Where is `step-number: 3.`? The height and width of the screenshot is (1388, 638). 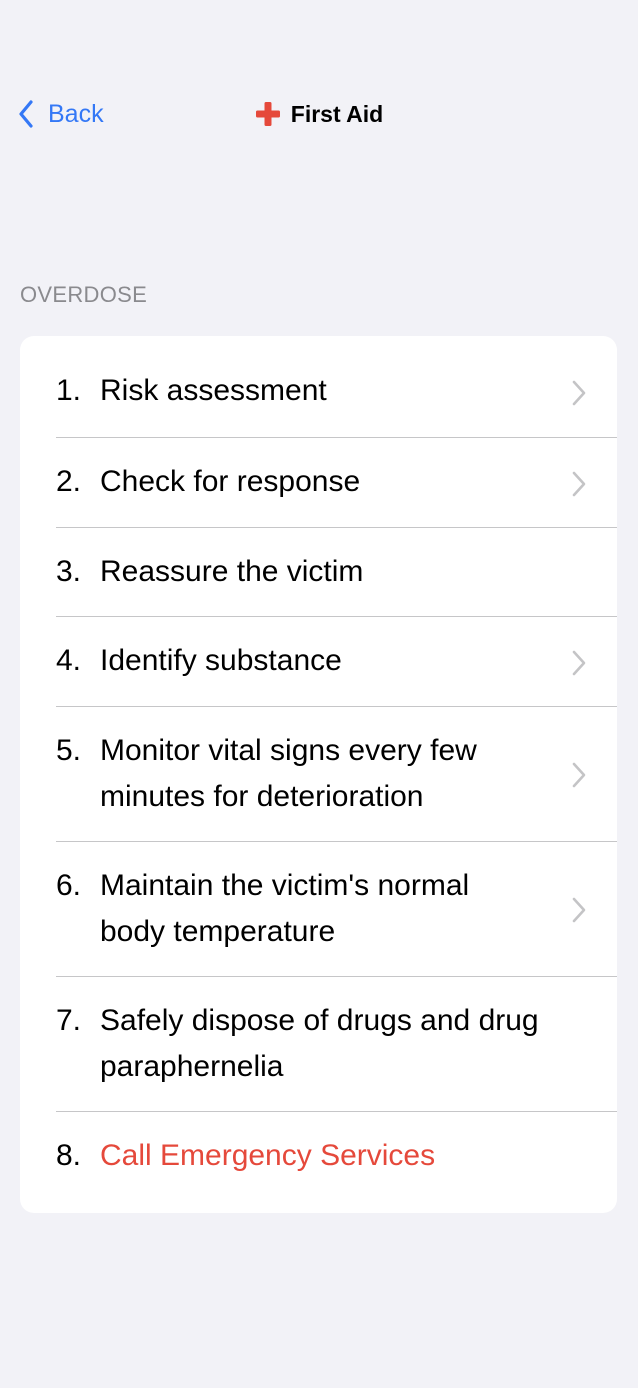
step-number: 3. is located at coordinates (69, 571).